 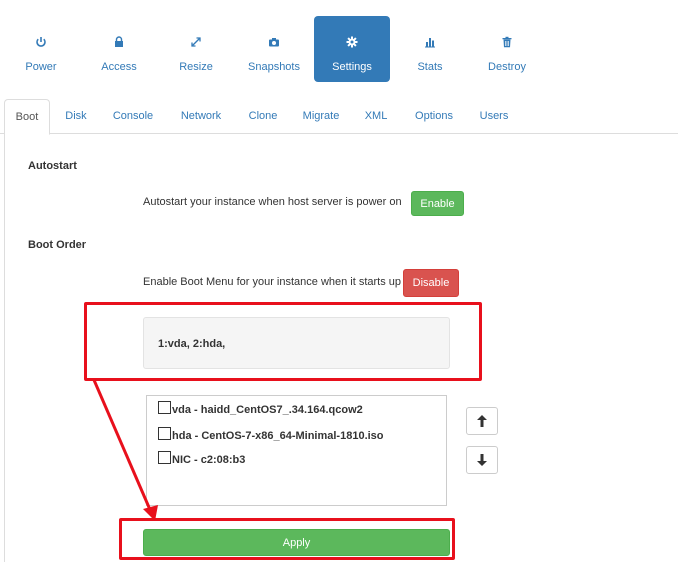 What do you see at coordinates (201, 116) in the screenshot?
I see `tab-network: Network` at bounding box center [201, 116].